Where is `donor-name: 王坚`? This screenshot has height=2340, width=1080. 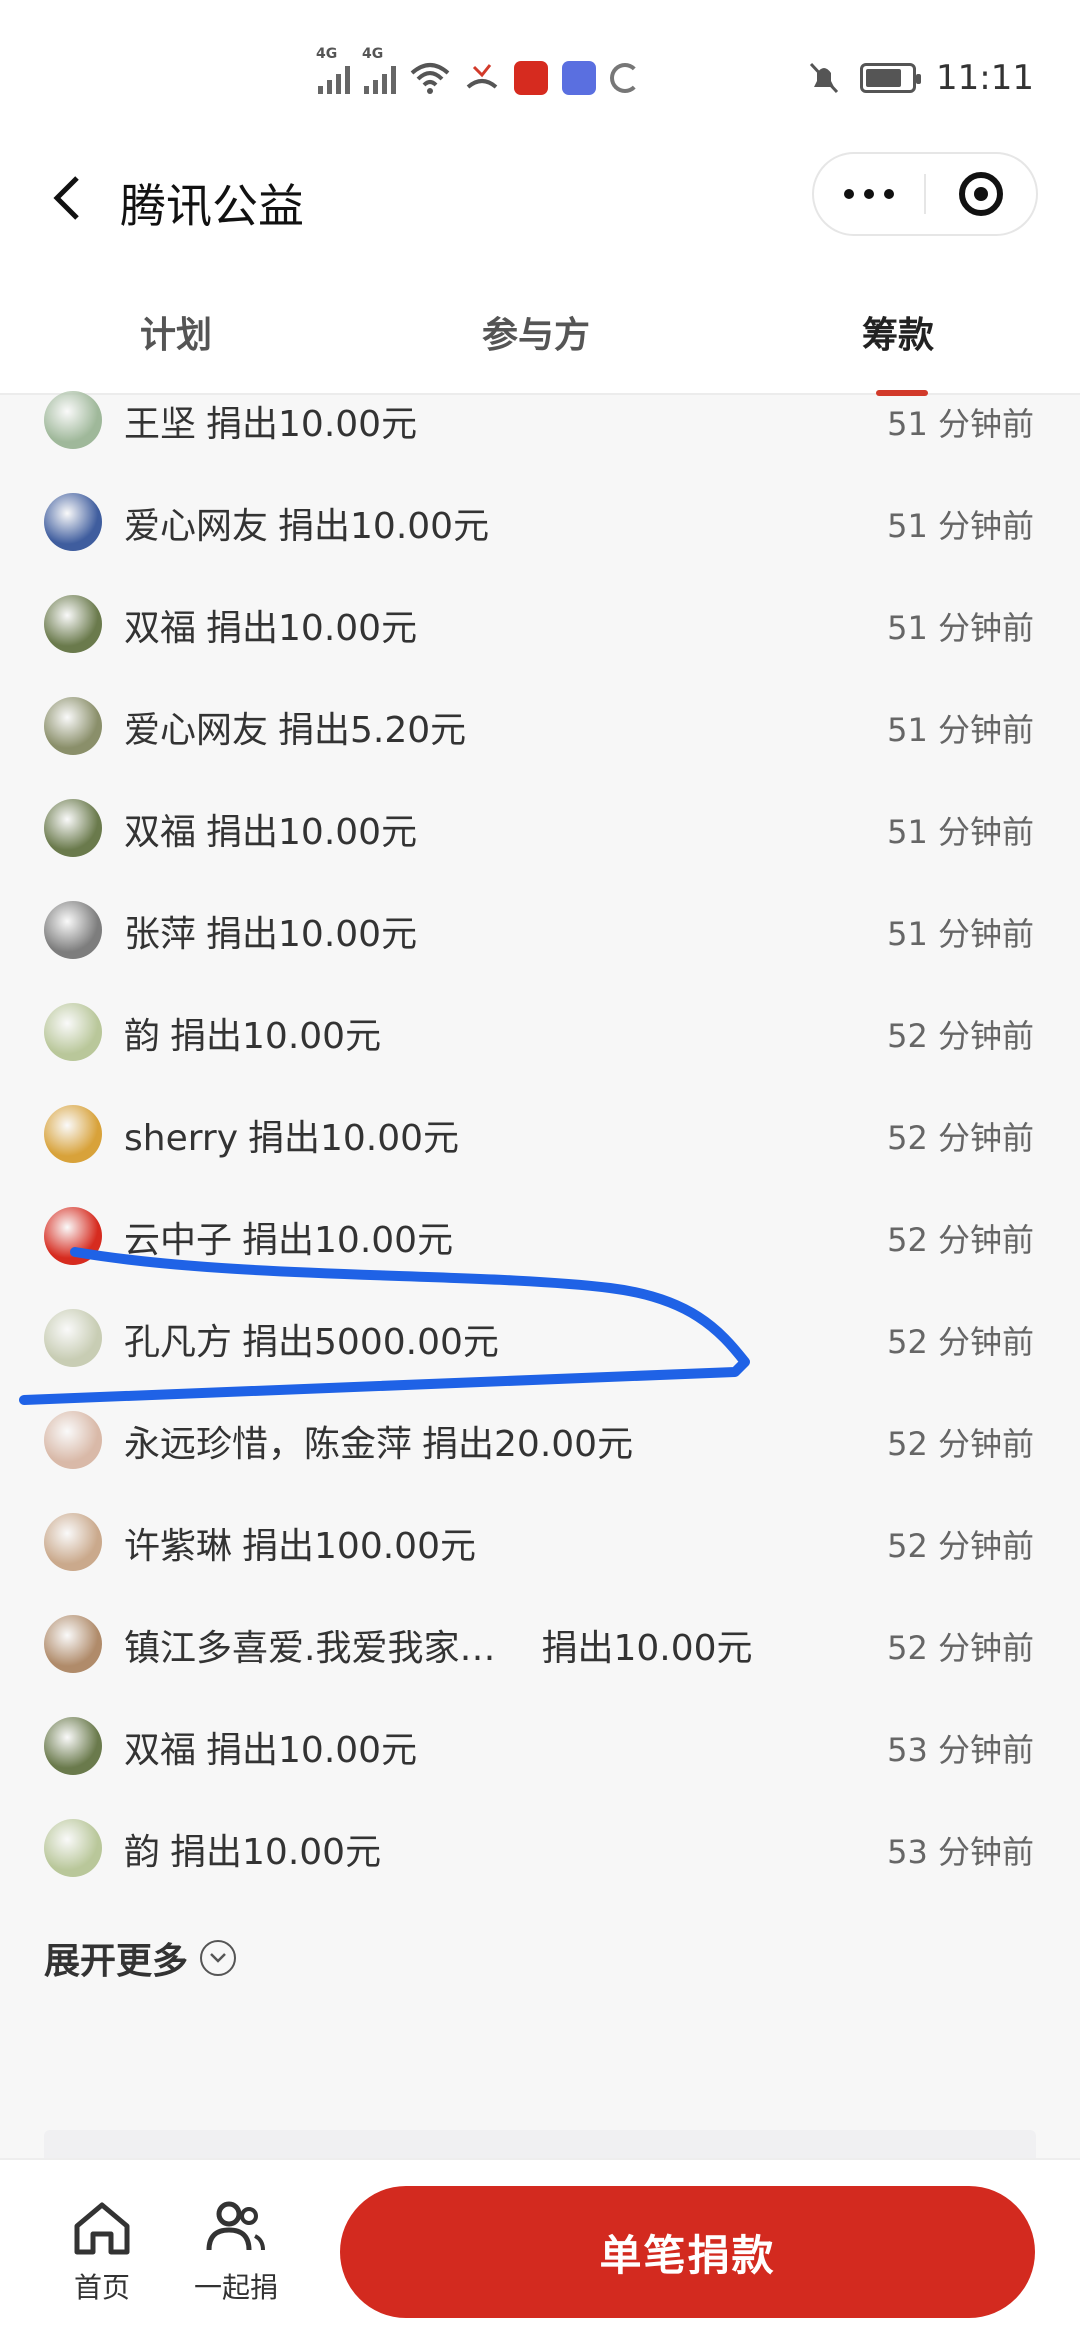
donor-name: 王坚 is located at coordinates (160, 424).